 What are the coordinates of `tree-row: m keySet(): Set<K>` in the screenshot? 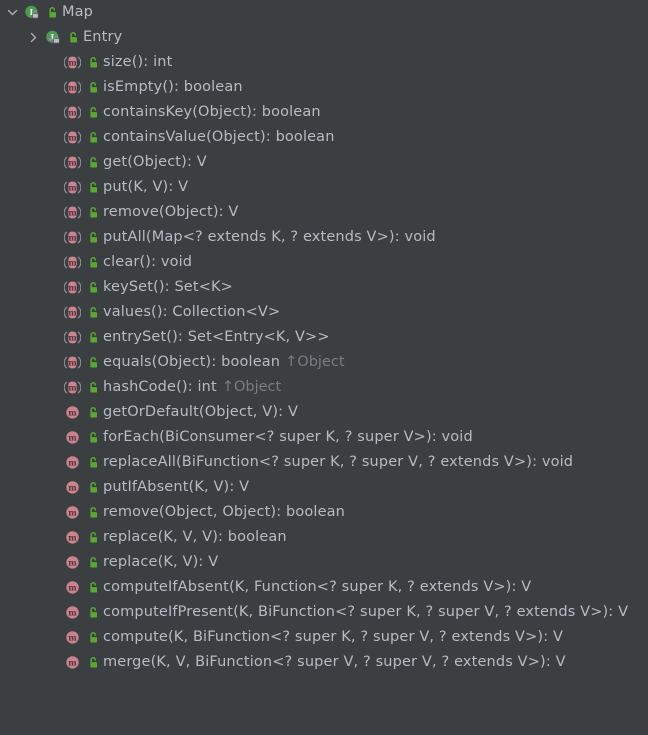 It's located at (324, 287).